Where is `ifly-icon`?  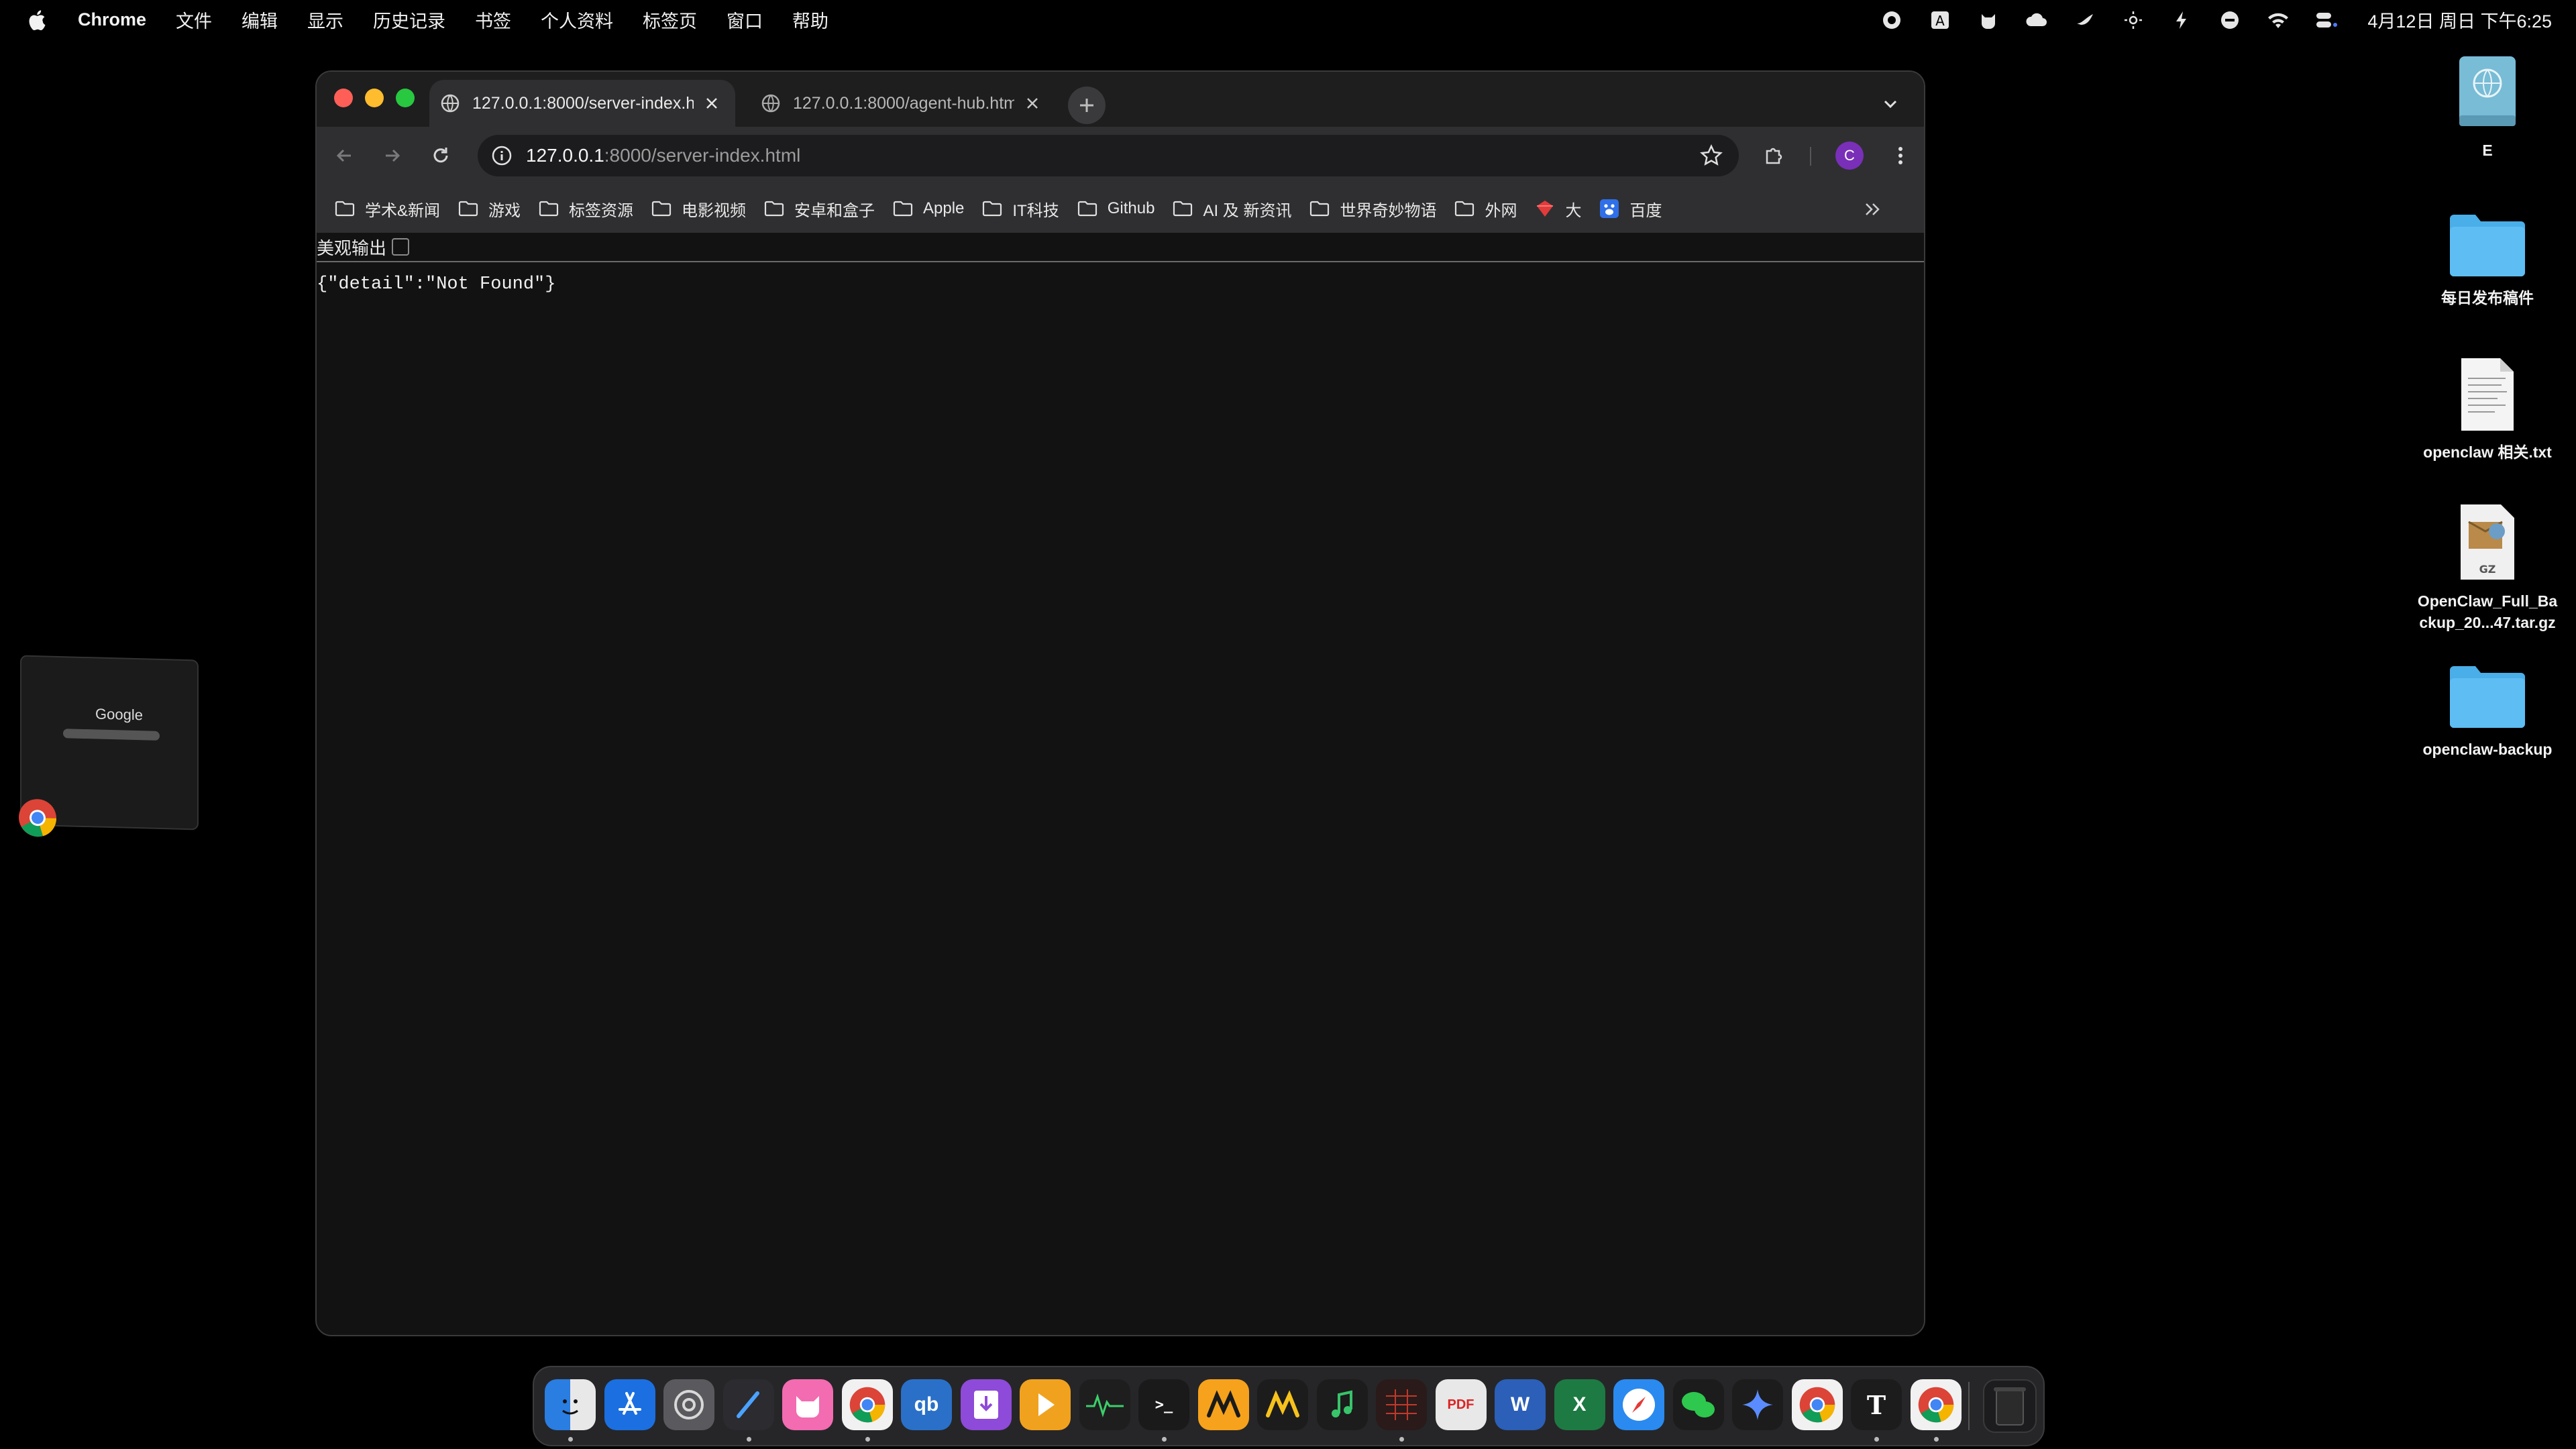
ifly-icon is located at coordinates (2229, 20).